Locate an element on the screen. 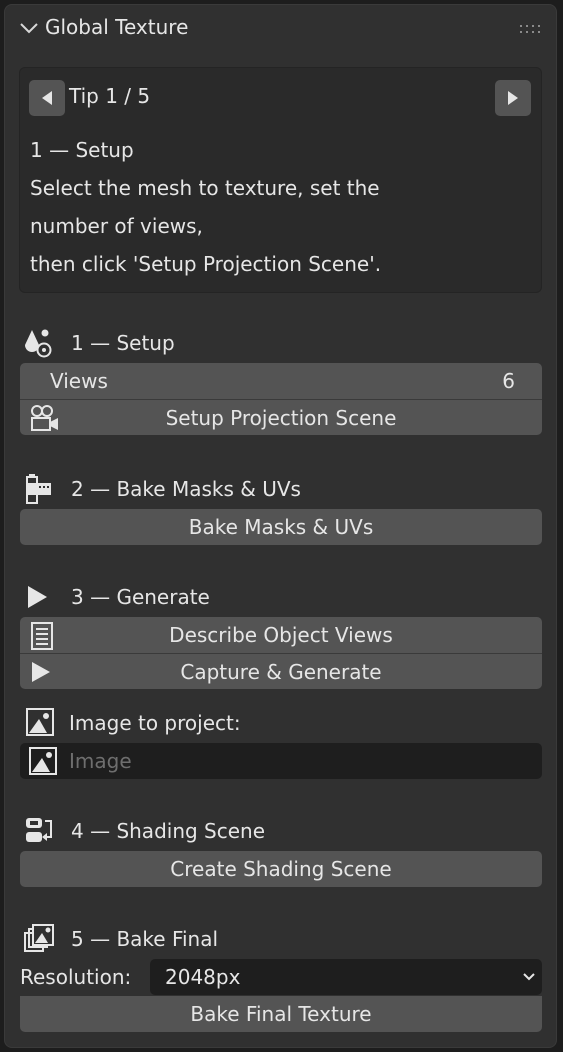  tip-line-2: Select the mesh to texture, set the is located at coordinates (205, 188).